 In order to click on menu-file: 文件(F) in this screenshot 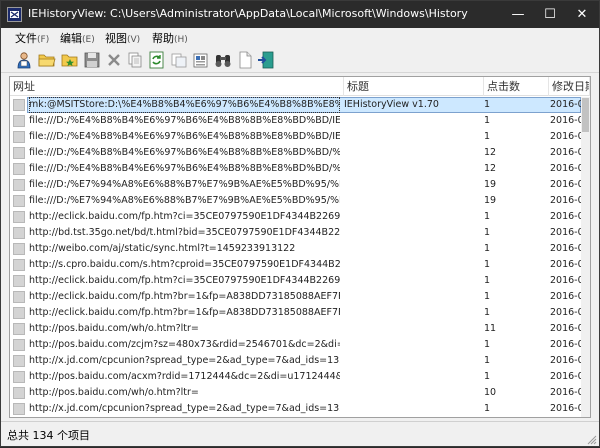, I will do `click(32, 38)`.